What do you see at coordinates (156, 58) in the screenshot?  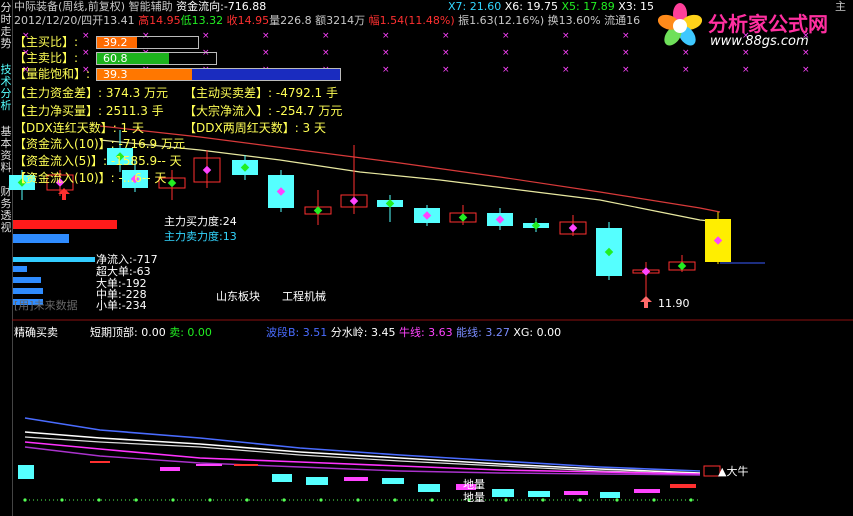 I see `main-sell-ratio-bar: 60.8` at bounding box center [156, 58].